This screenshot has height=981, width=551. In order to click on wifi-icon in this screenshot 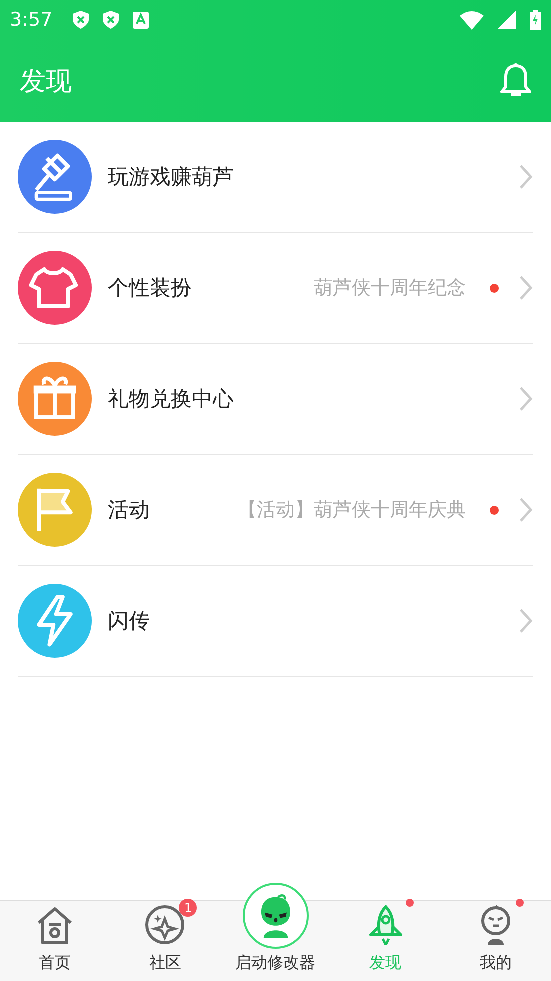, I will do `click(472, 20)`.